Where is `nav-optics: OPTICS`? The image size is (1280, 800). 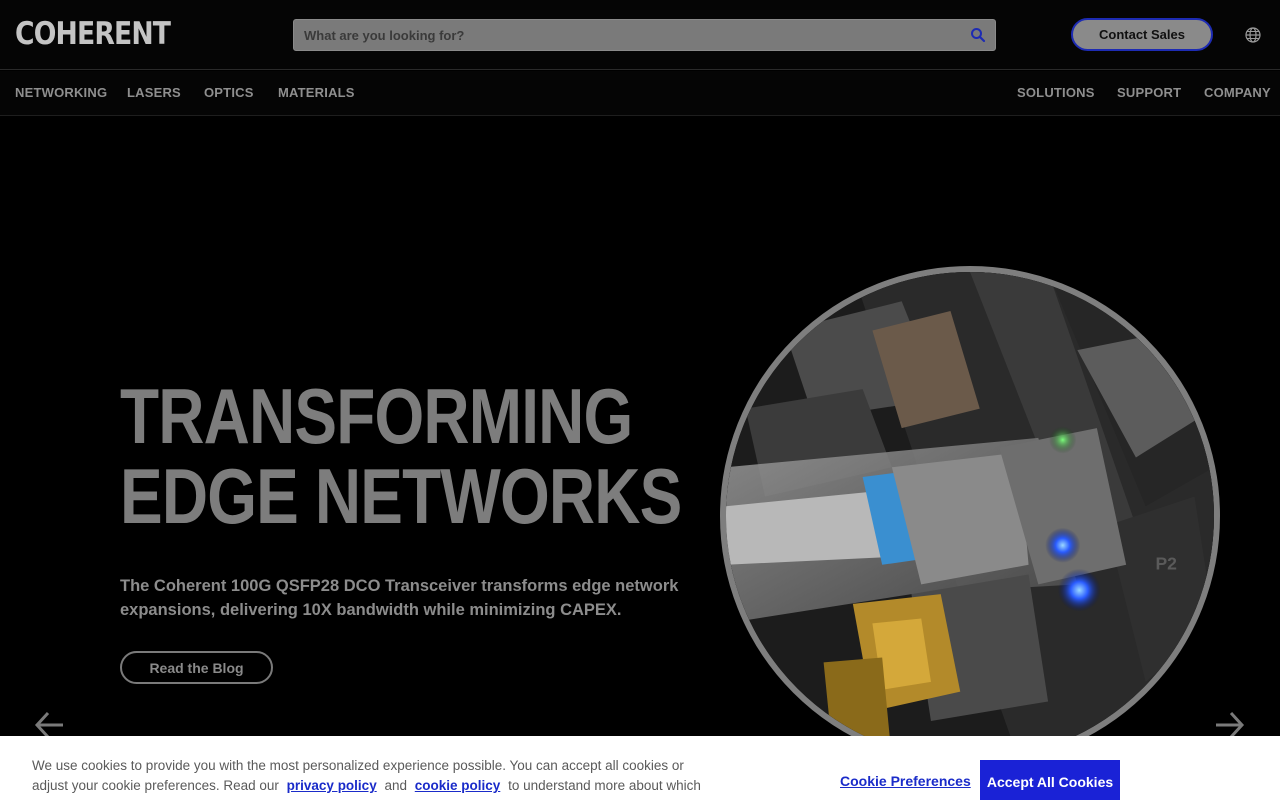 nav-optics: OPTICS is located at coordinates (229, 93).